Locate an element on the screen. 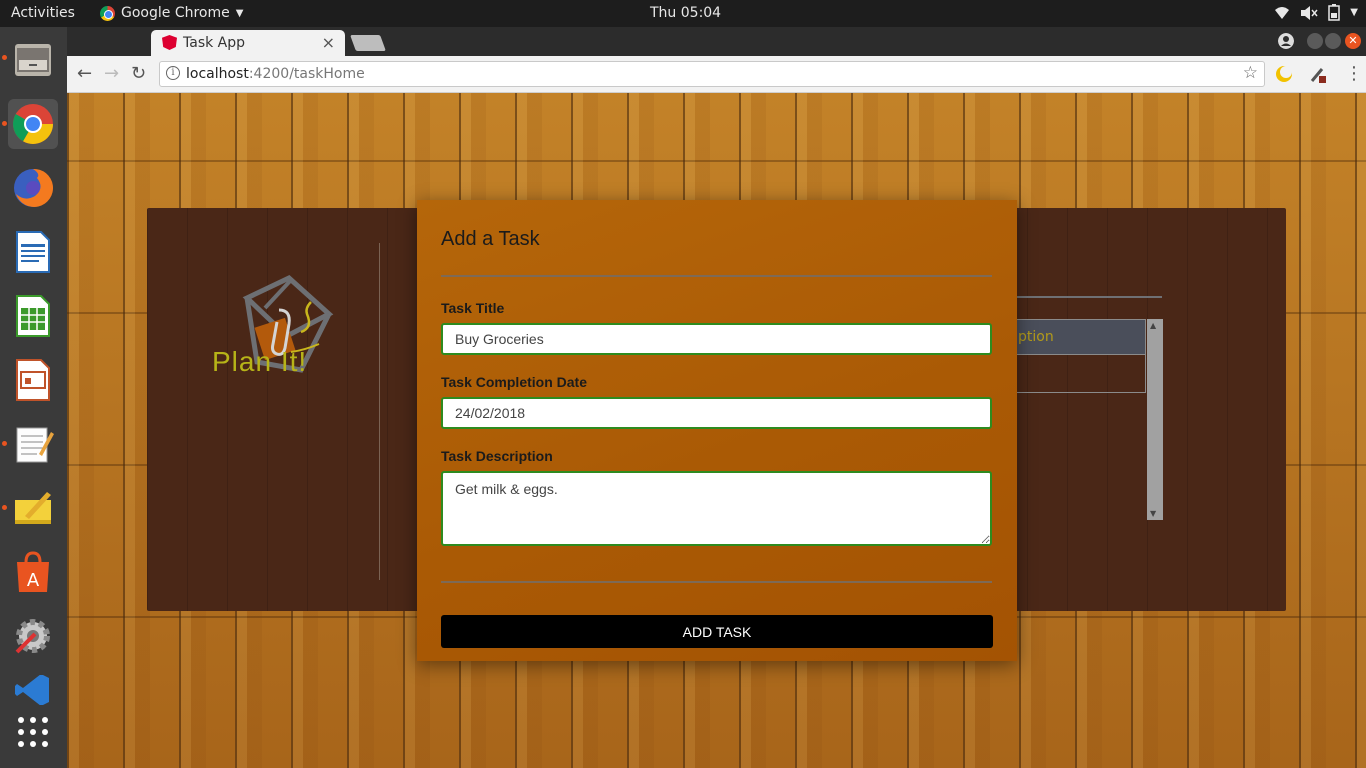  task-description-input: Get milk & eggs. is located at coordinates (716, 508).